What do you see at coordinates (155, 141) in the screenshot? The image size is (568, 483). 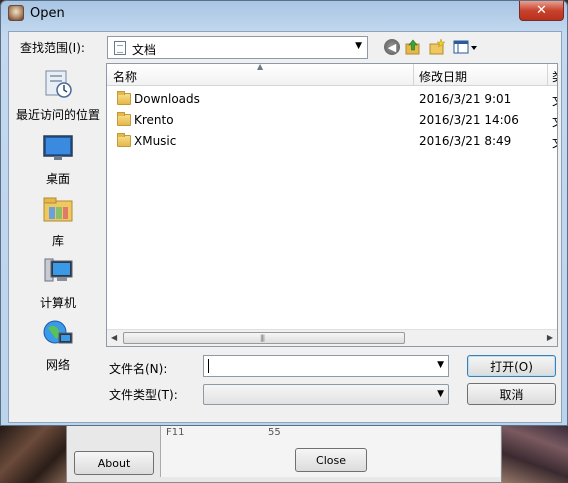 I see `file-name: XMusic` at bounding box center [155, 141].